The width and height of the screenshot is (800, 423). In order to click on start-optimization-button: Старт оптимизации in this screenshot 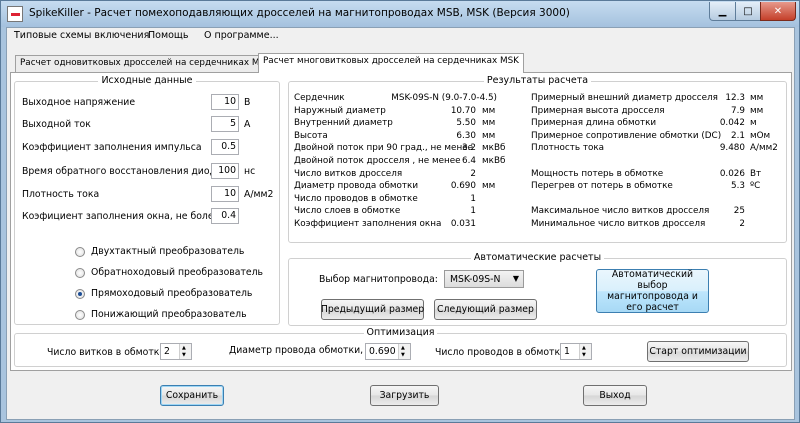, I will do `click(698, 351)`.